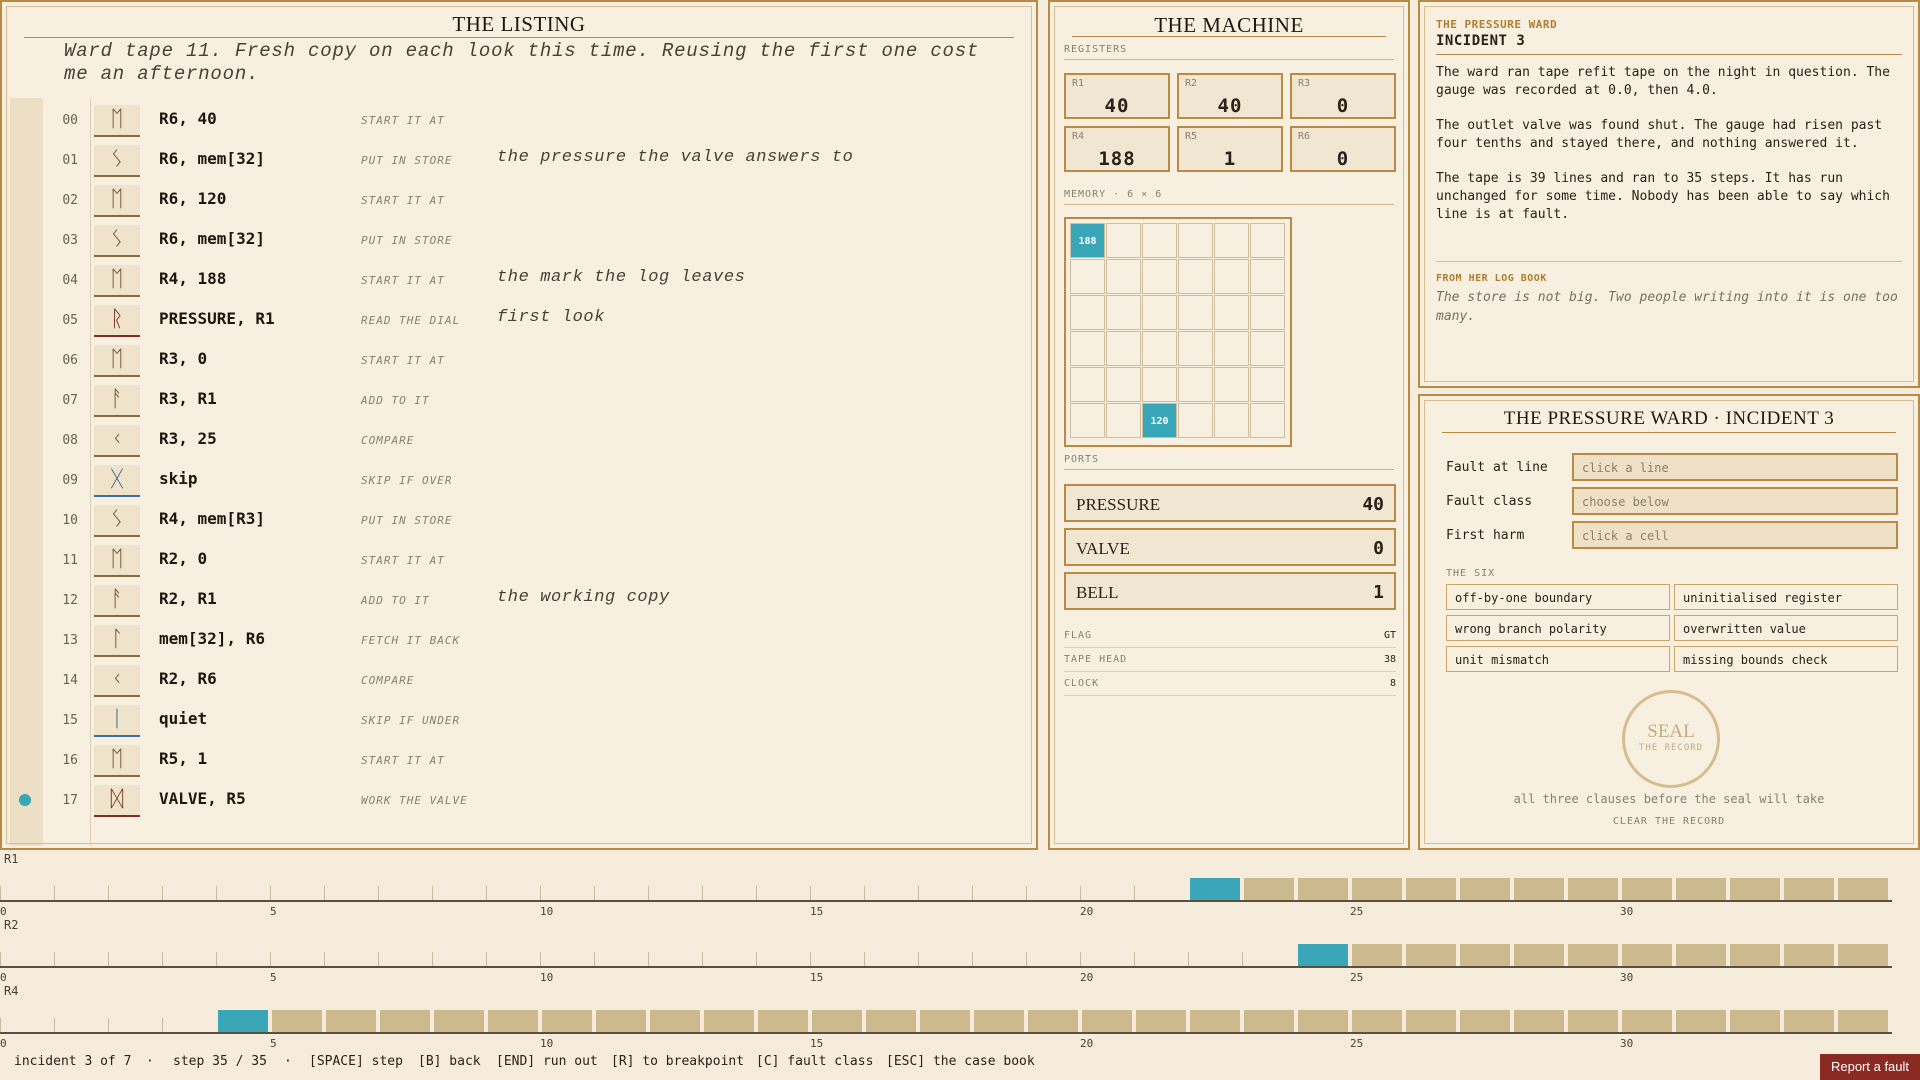  I want to click on listing-row: 17 ᛞ VALVE, R5 WORK THE VALVE, so click(517, 800).